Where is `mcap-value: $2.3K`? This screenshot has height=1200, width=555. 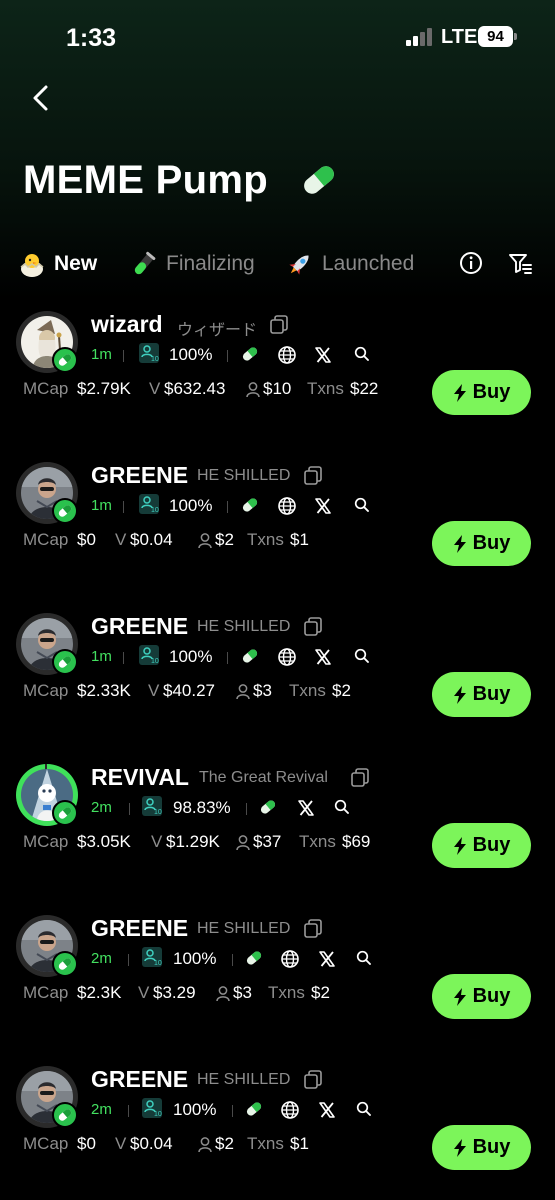
mcap-value: $2.3K is located at coordinates (99, 992).